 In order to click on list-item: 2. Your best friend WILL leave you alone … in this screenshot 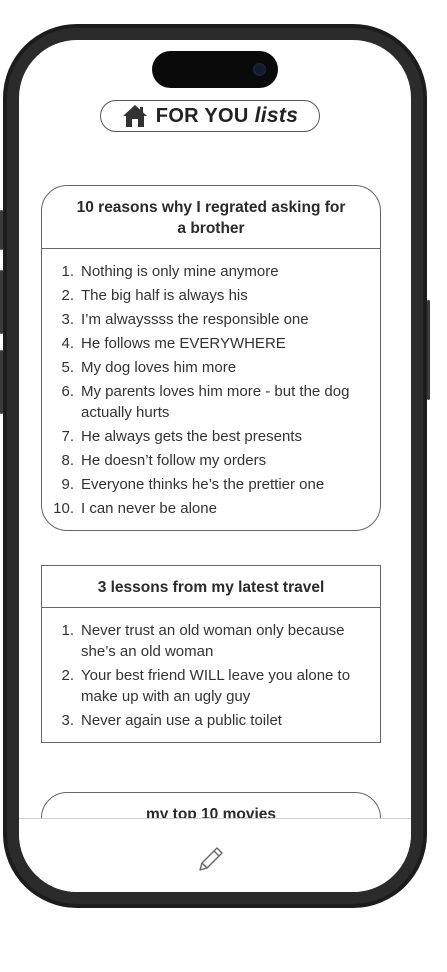, I will do `click(206, 686)`.